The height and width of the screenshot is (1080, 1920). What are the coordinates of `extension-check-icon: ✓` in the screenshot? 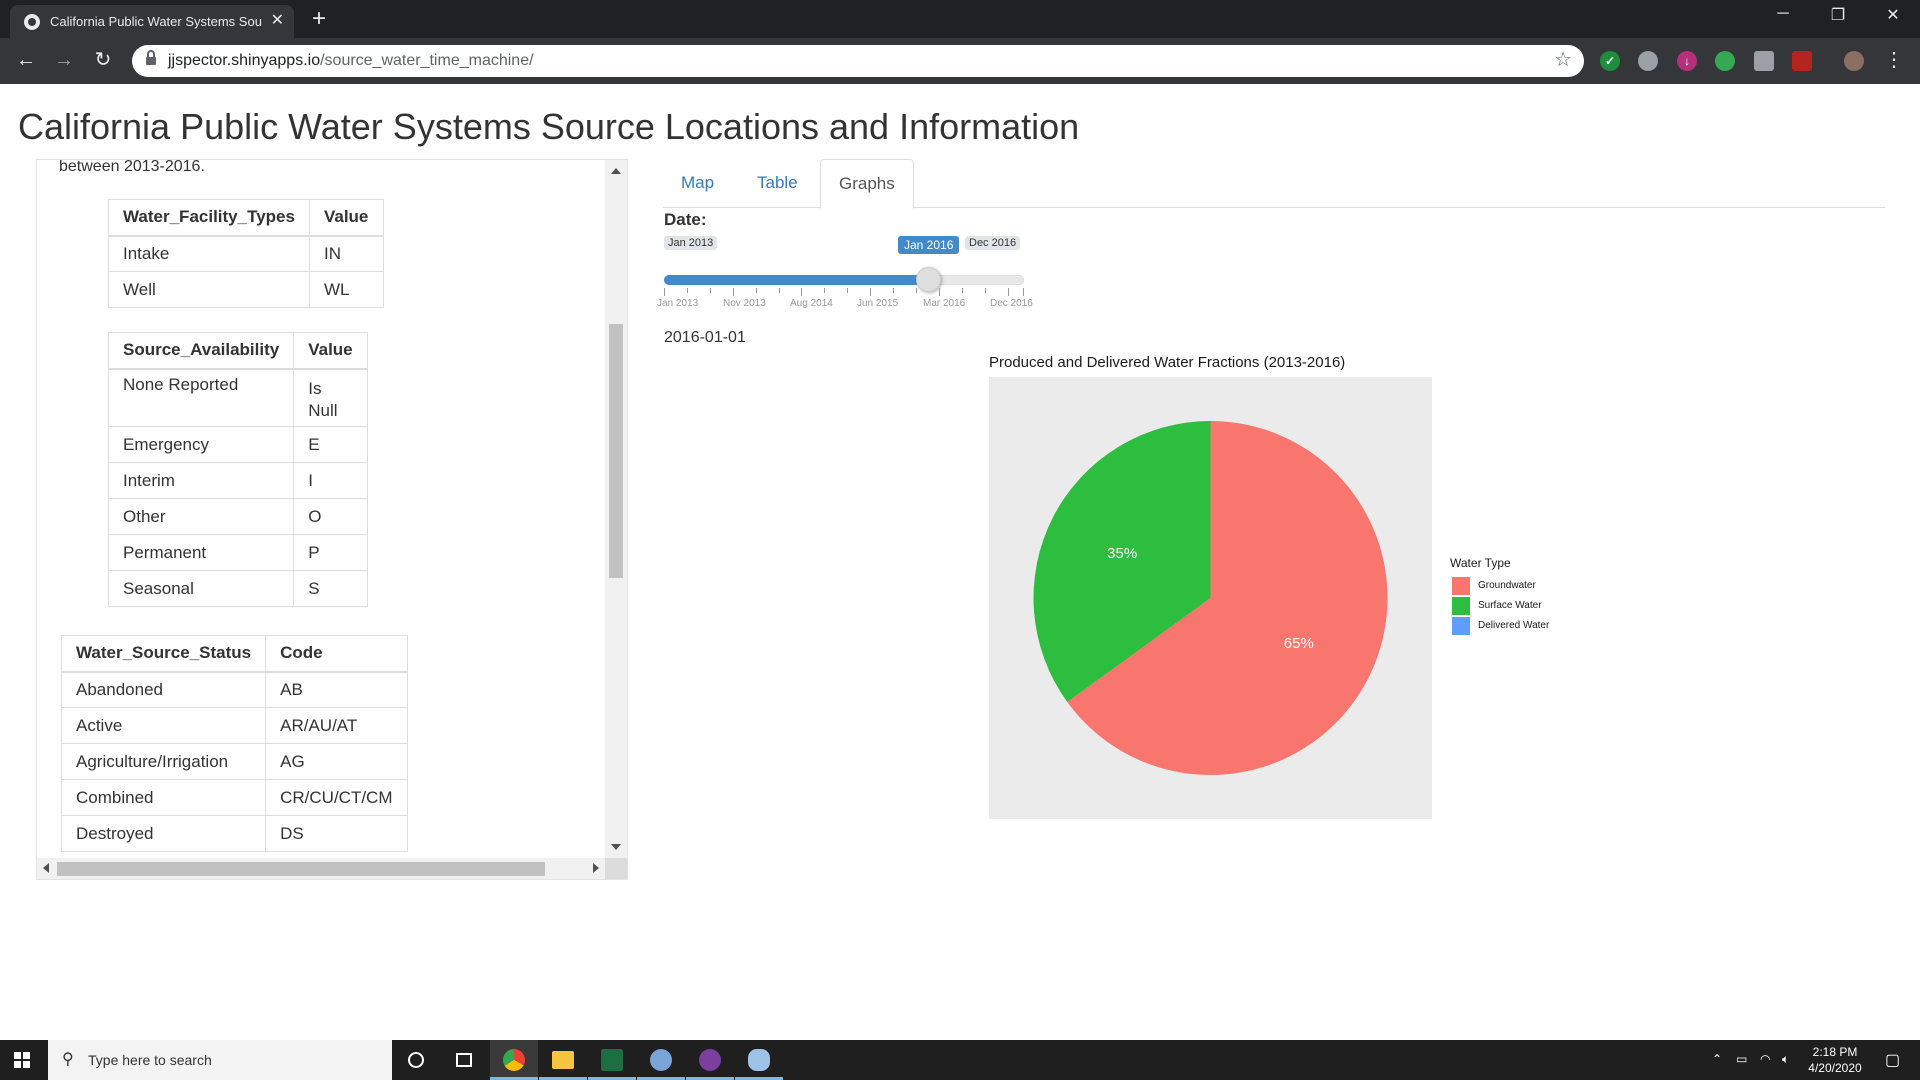 It's located at (1610, 61).